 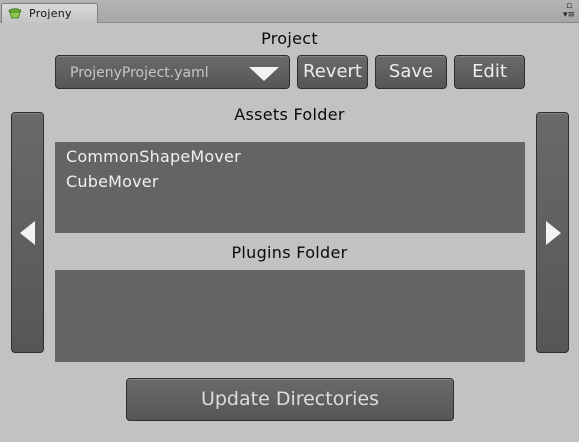 I want to click on tab-label: Projeny, so click(x=50, y=13).